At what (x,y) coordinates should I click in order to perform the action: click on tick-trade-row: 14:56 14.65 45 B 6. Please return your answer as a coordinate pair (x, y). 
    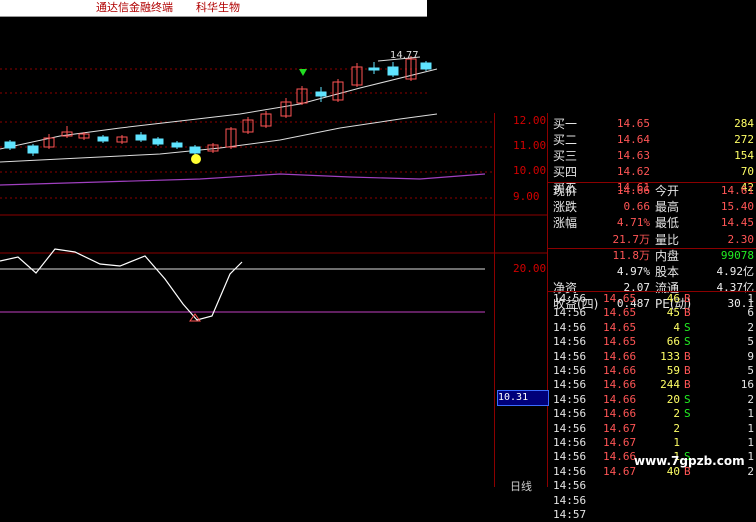
    Looking at the image, I should click on (653, 312).